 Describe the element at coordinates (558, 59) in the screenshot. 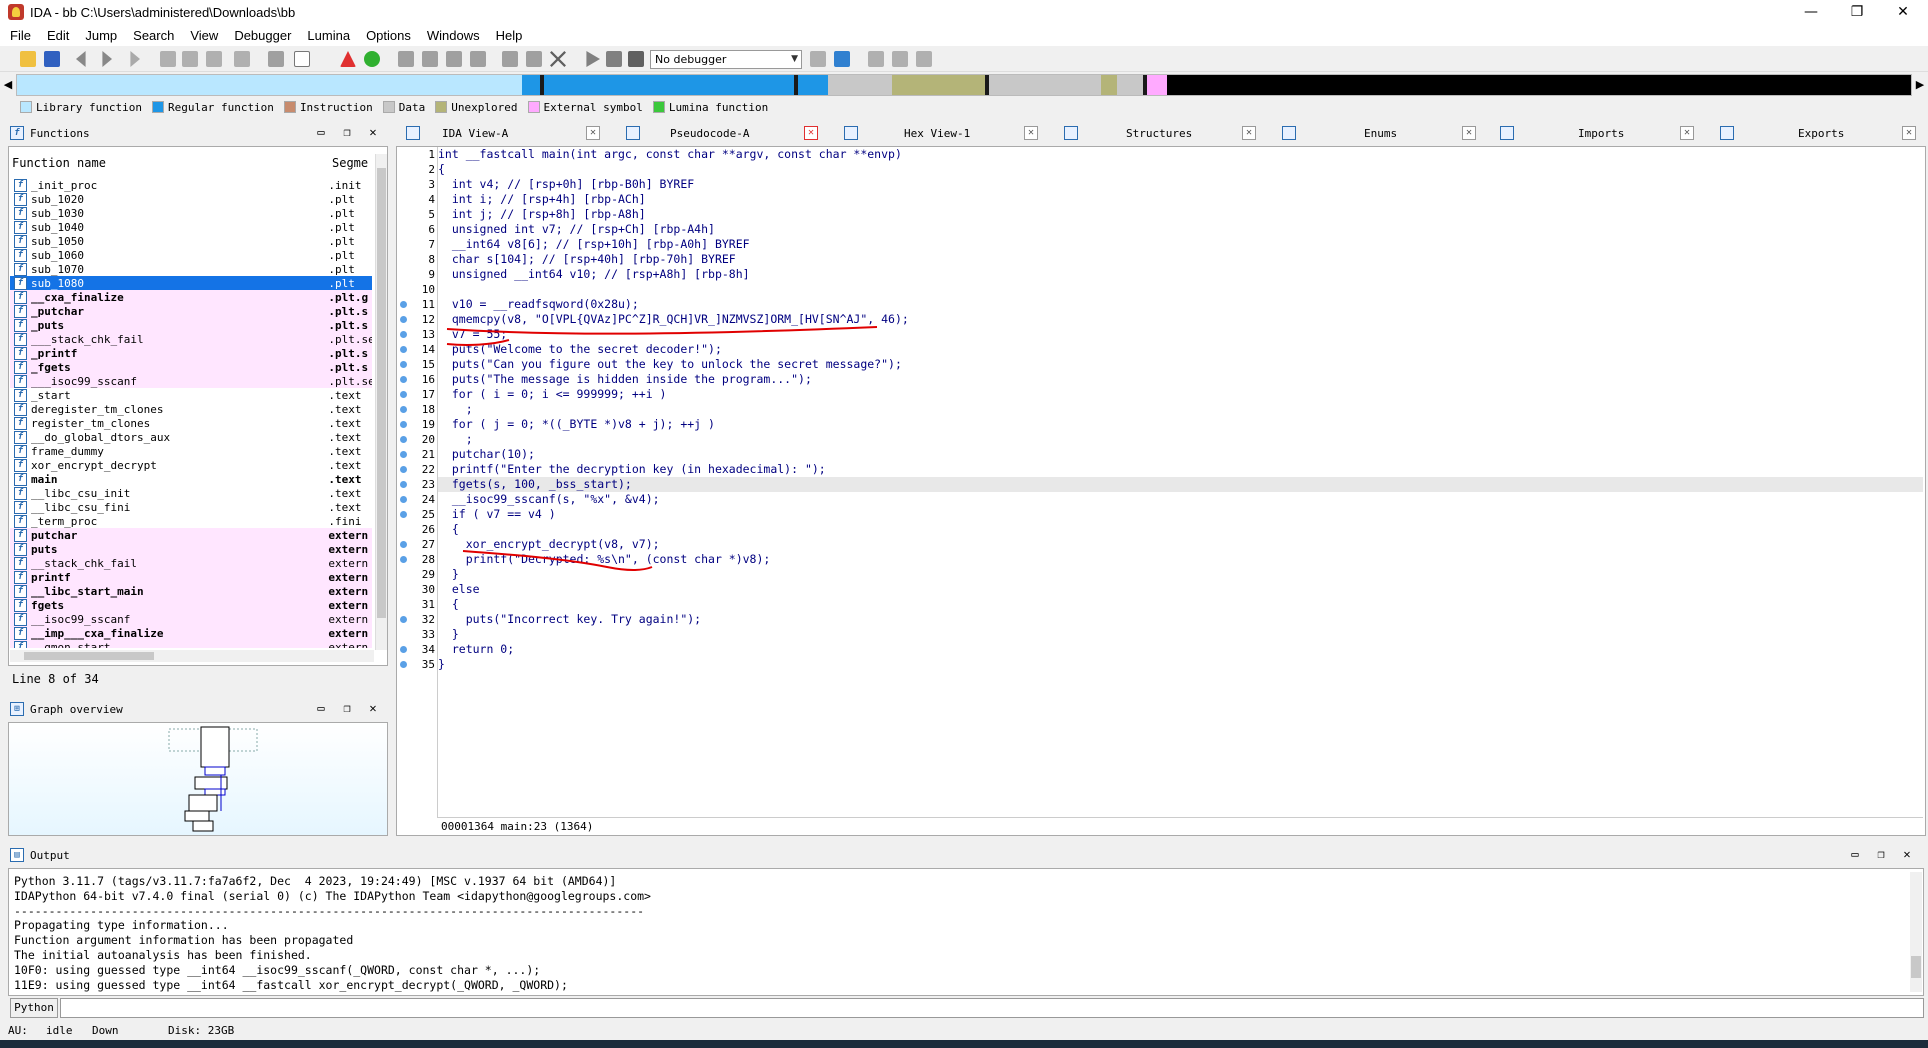

I see `cross-icon` at that location.